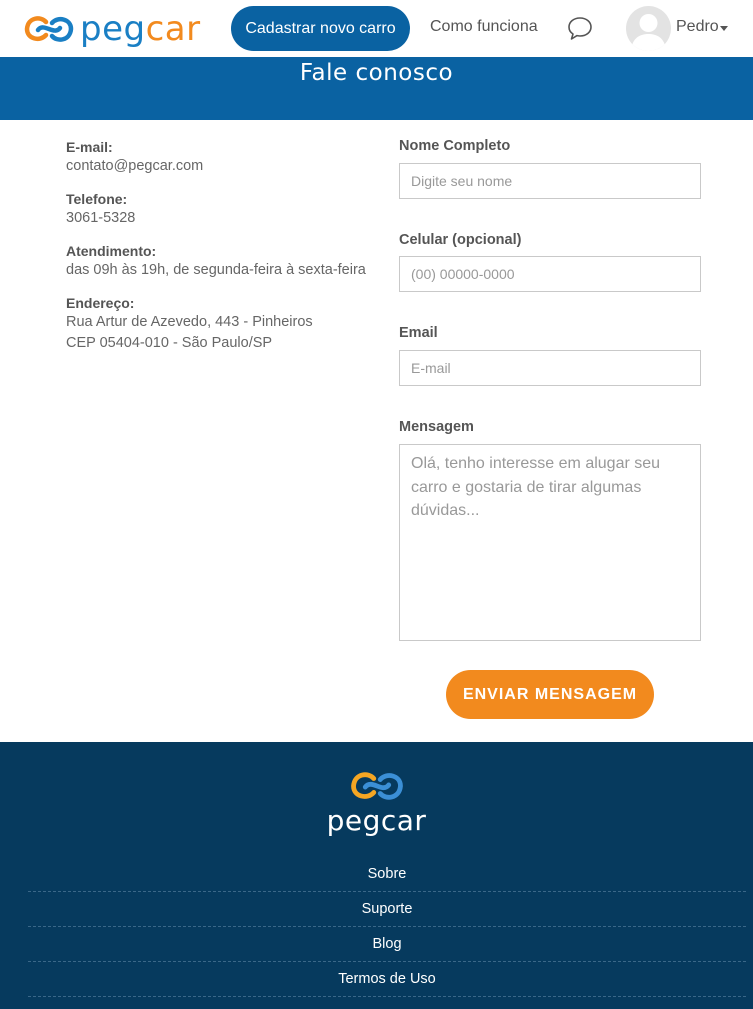 This screenshot has width=753, height=1009. Describe the element at coordinates (724, 28) in the screenshot. I see `chevron-down-icon` at that location.